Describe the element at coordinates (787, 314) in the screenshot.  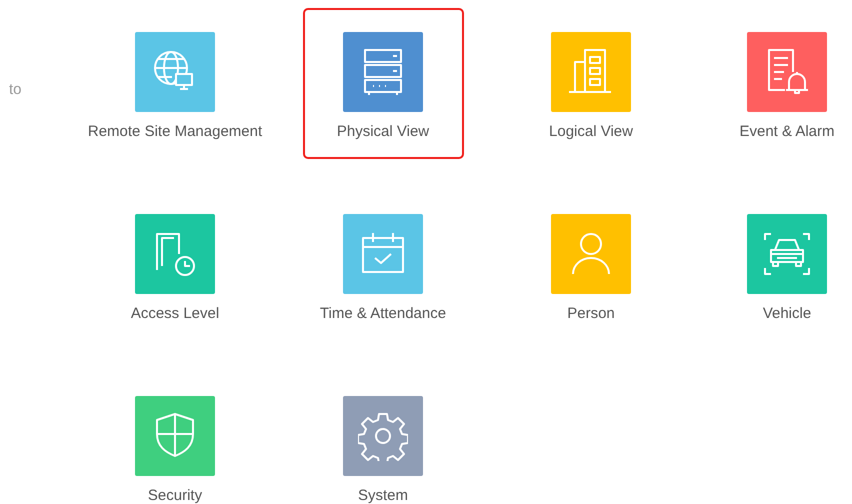
I see `module-label: Vehicle` at that location.